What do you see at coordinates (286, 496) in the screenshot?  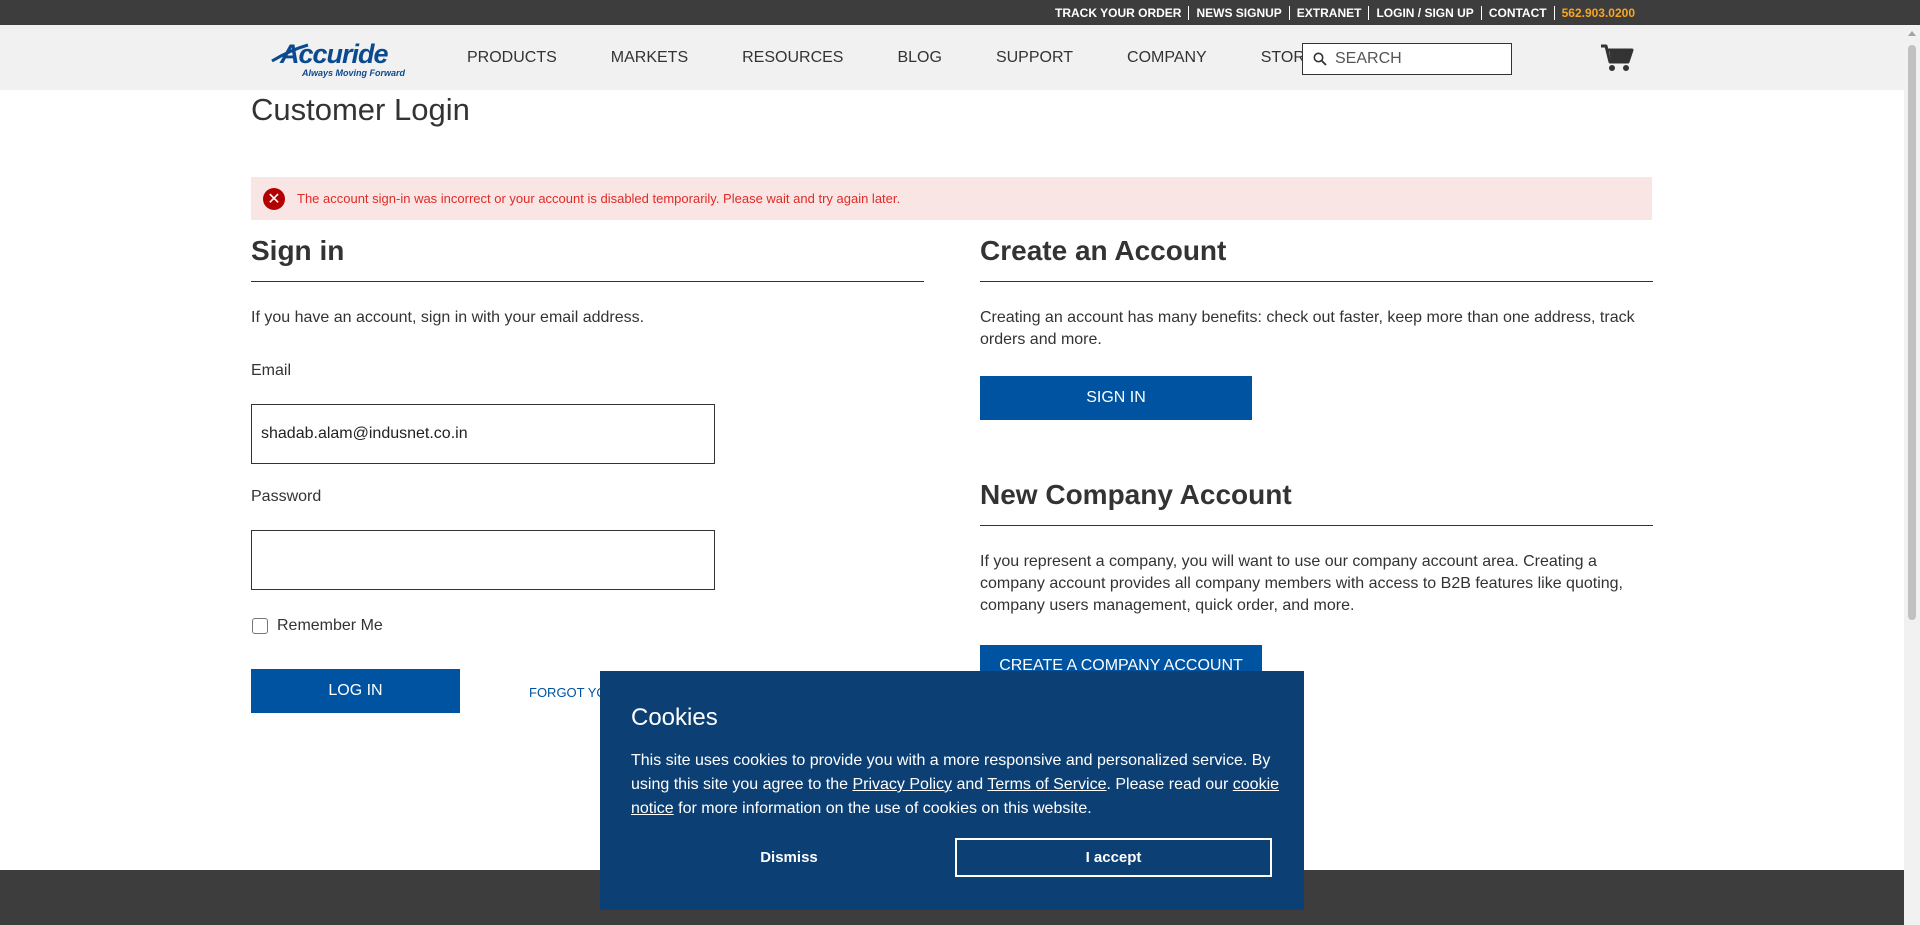 I see `password-label: Password` at bounding box center [286, 496].